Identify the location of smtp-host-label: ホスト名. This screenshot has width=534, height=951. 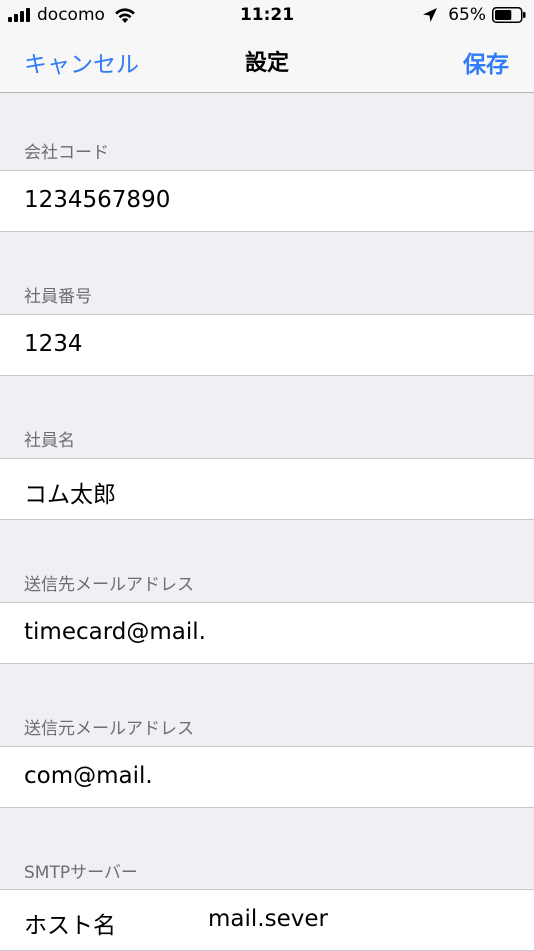
(70, 926).